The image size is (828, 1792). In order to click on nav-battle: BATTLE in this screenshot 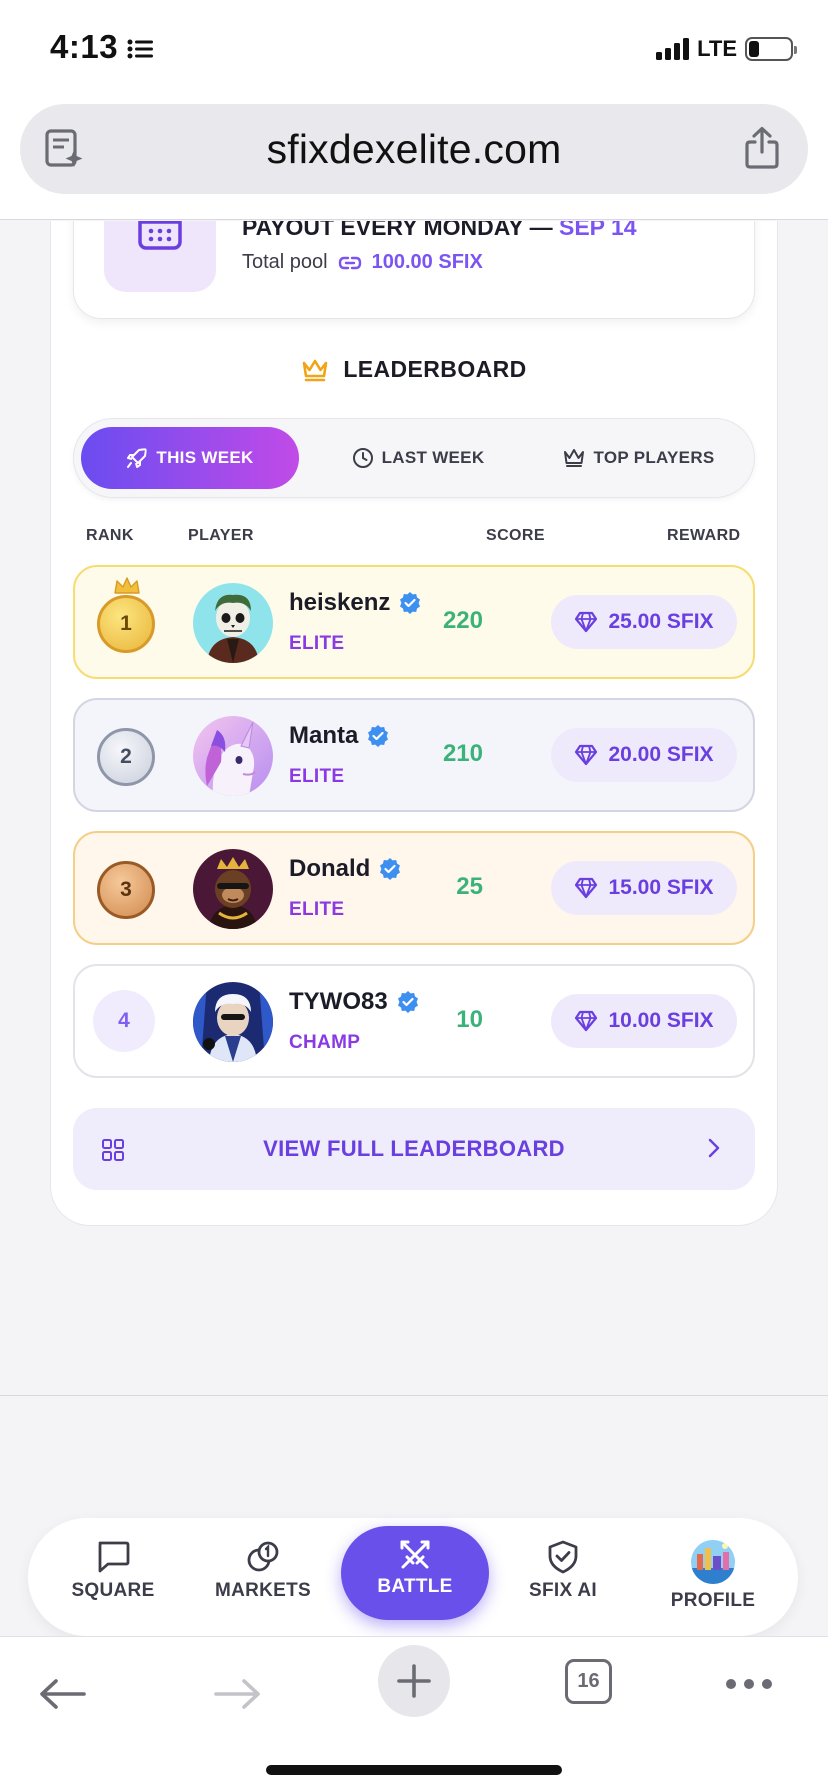, I will do `click(415, 1573)`.